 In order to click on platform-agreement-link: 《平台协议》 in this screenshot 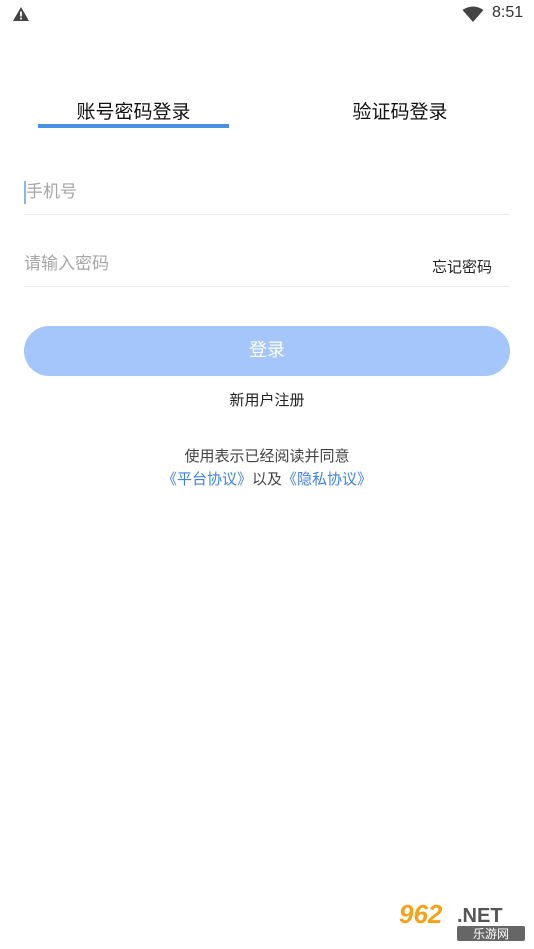, I will do `click(207, 479)`.